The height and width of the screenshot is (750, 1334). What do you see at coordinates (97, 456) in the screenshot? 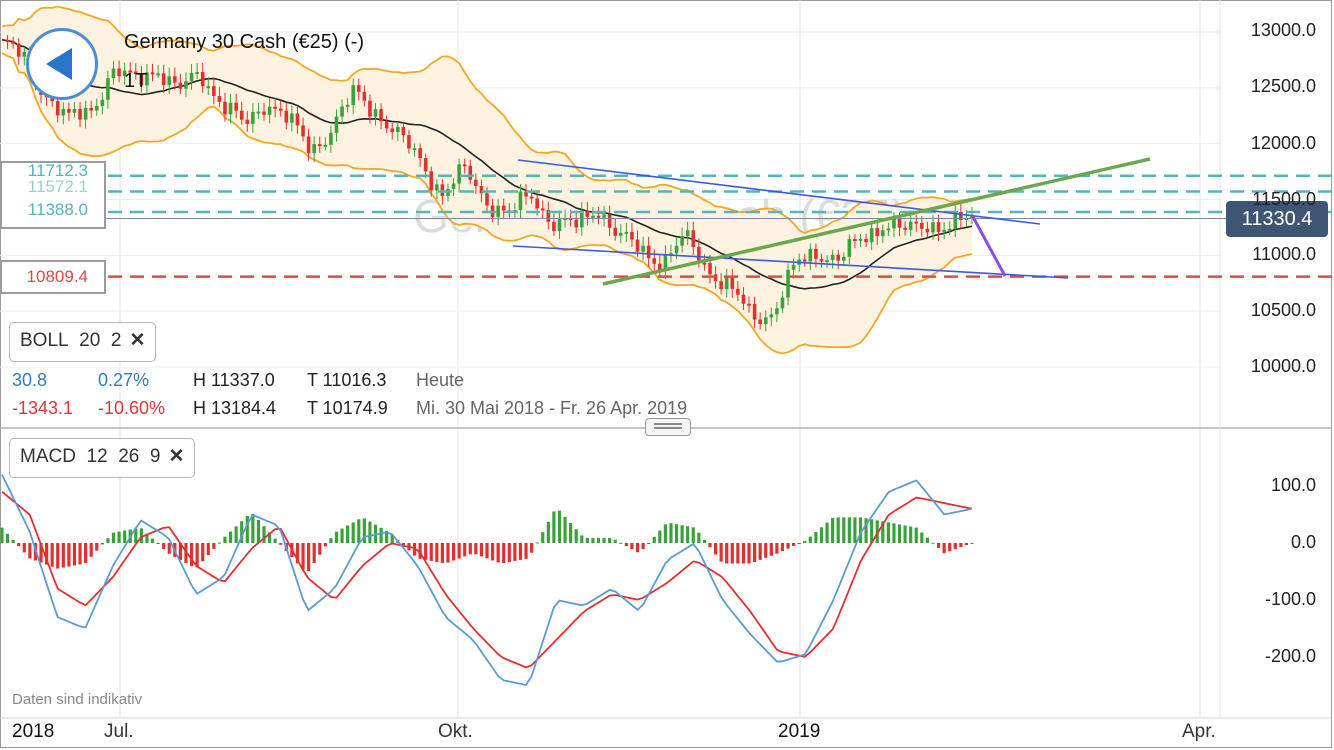
I see `macd-p1: 12` at bounding box center [97, 456].